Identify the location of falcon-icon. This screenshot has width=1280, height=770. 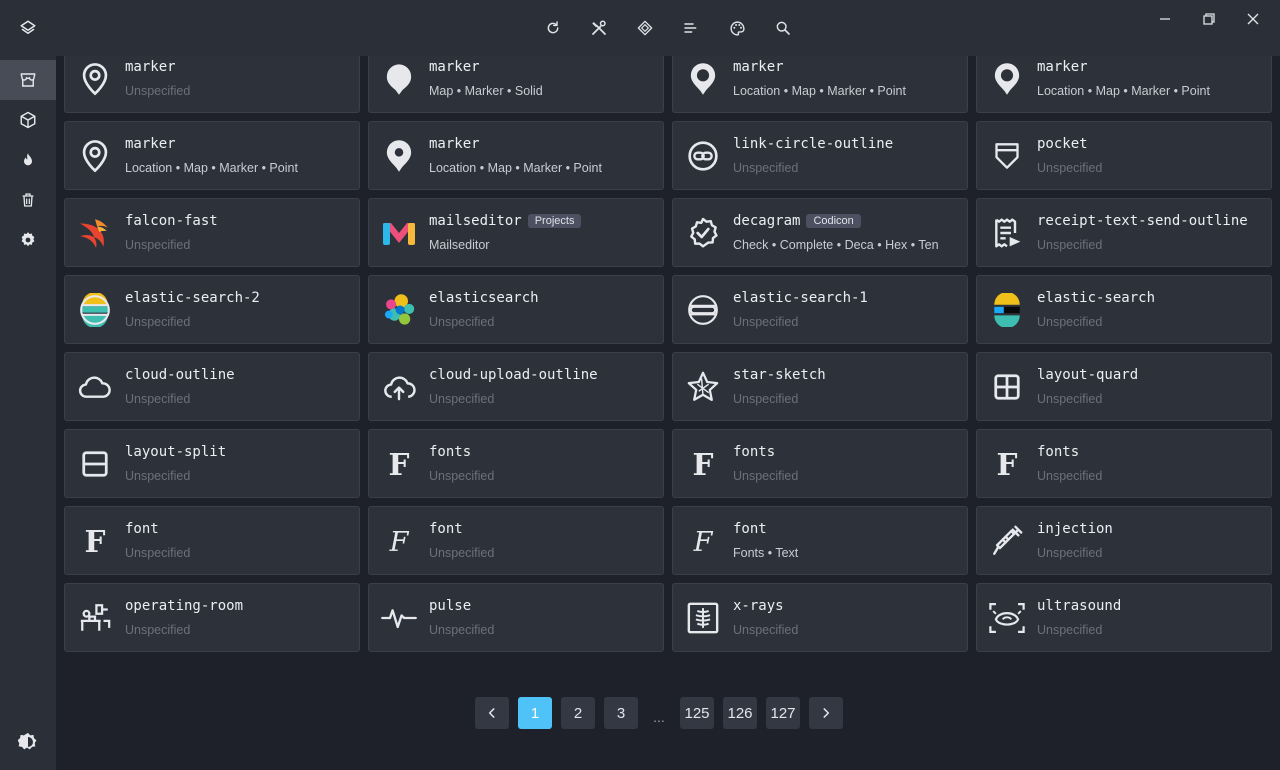
(95, 233).